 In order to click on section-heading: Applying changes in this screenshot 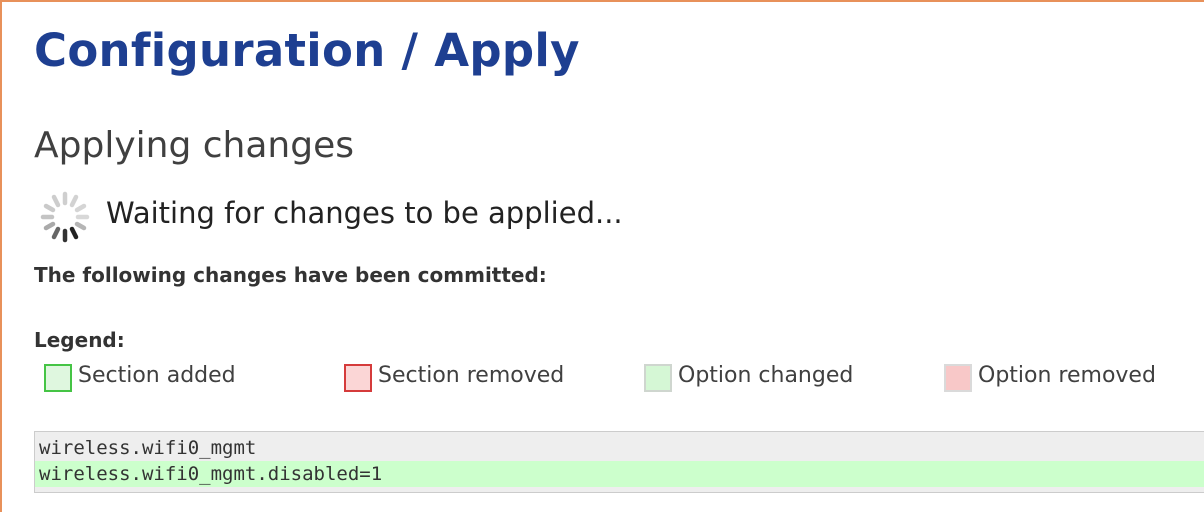, I will do `click(194, 145)`.